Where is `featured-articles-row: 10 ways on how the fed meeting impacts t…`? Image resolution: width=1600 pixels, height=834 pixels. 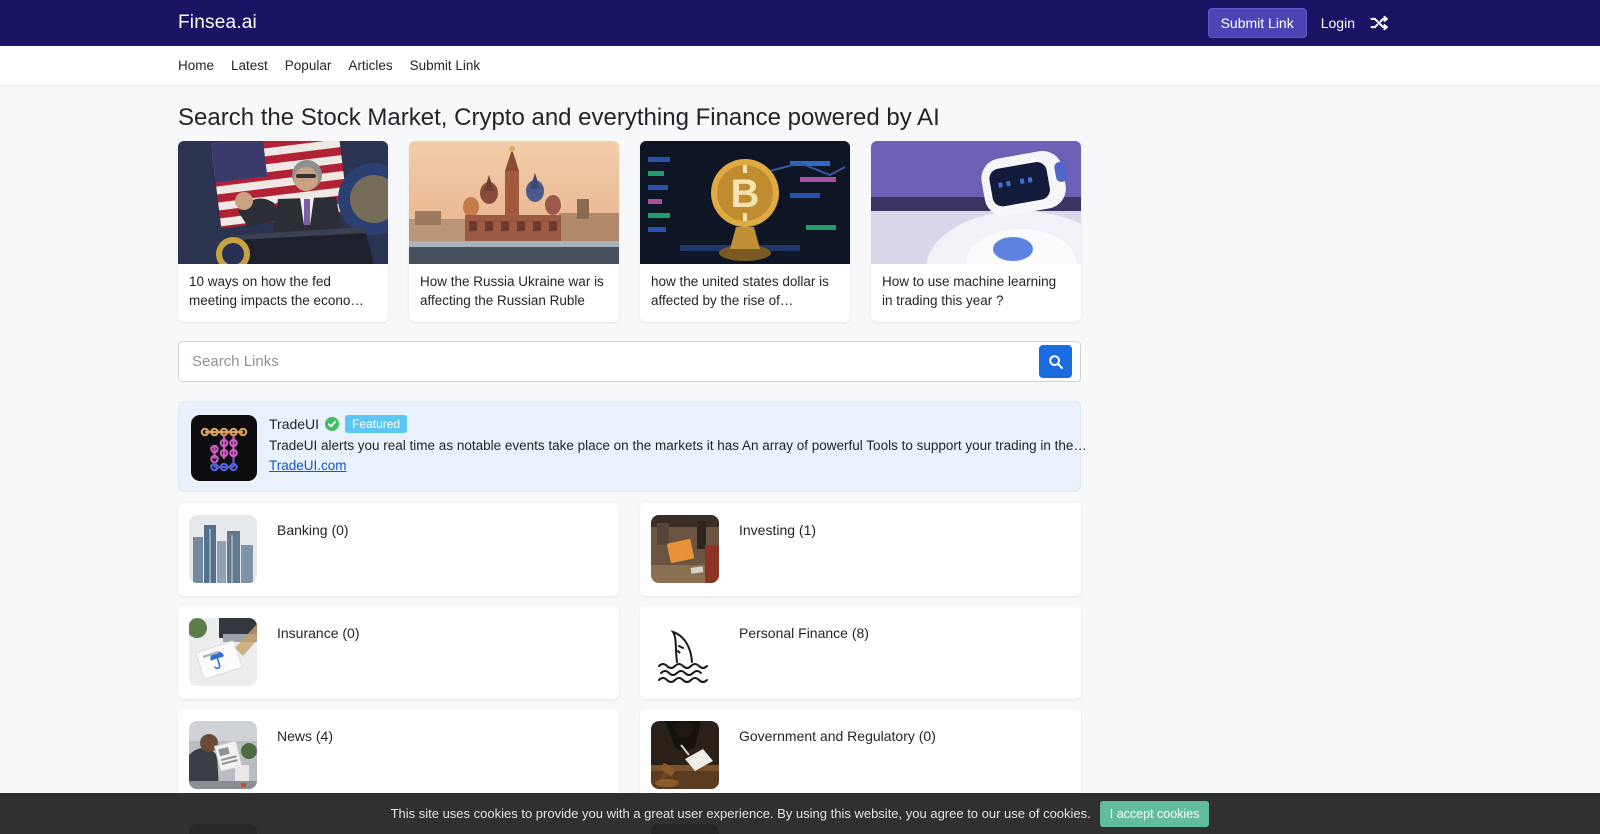 featured-articles-row: 10 ways on how the fed meeting impacts t… is located at coordinates (629, 232).